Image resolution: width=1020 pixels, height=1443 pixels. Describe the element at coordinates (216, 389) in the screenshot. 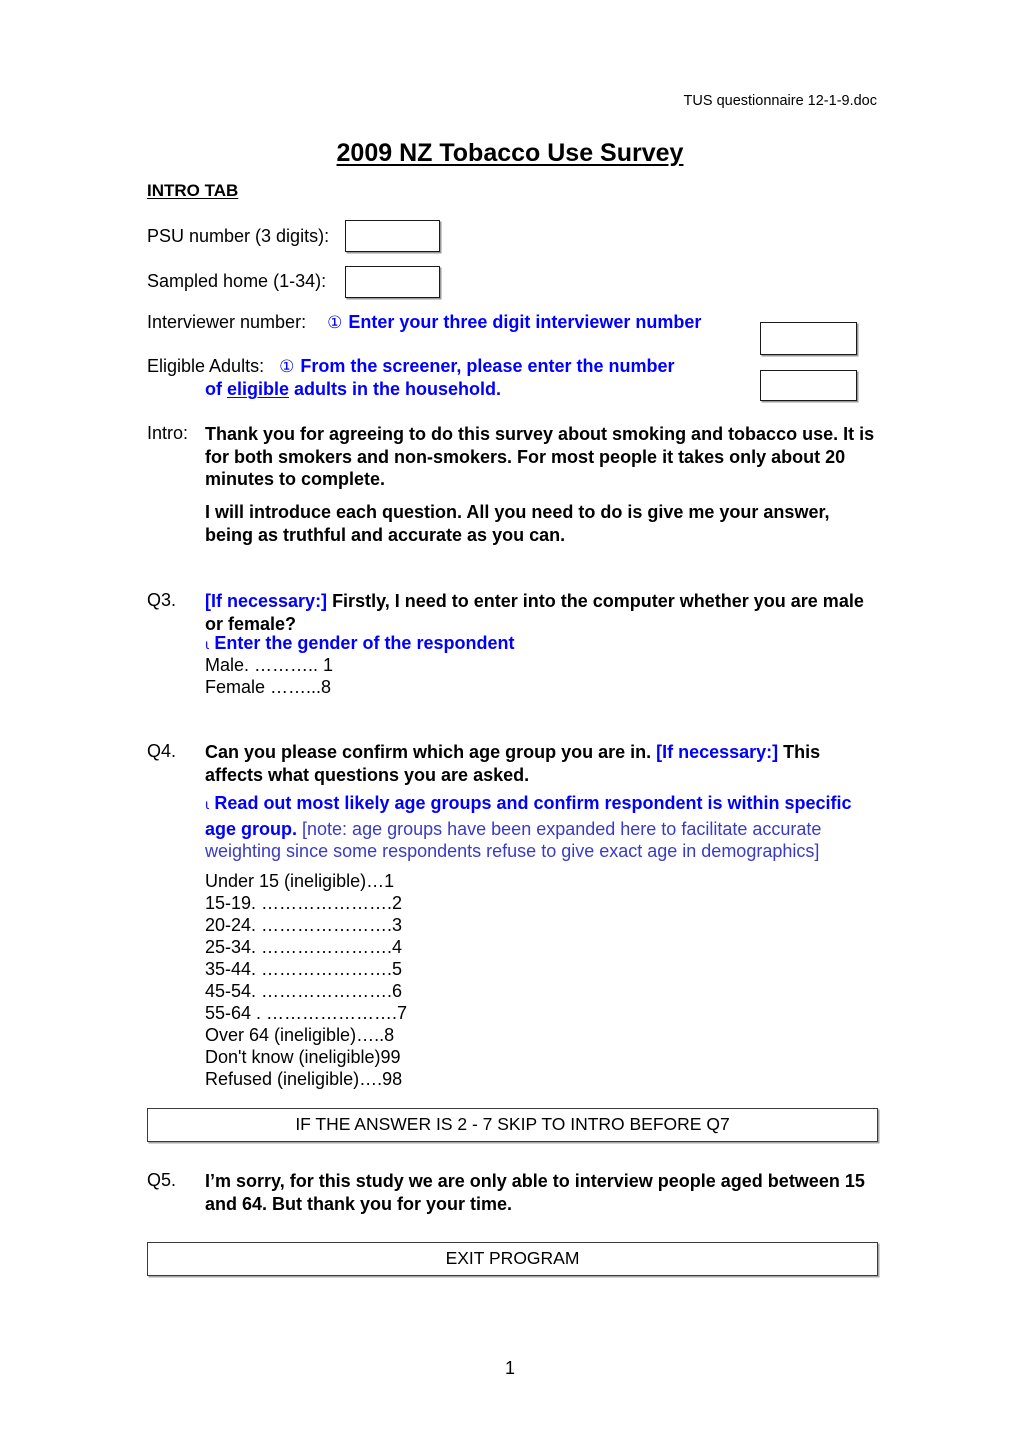

I see `eligible-adults-instruction-line2-a: of` at that location.